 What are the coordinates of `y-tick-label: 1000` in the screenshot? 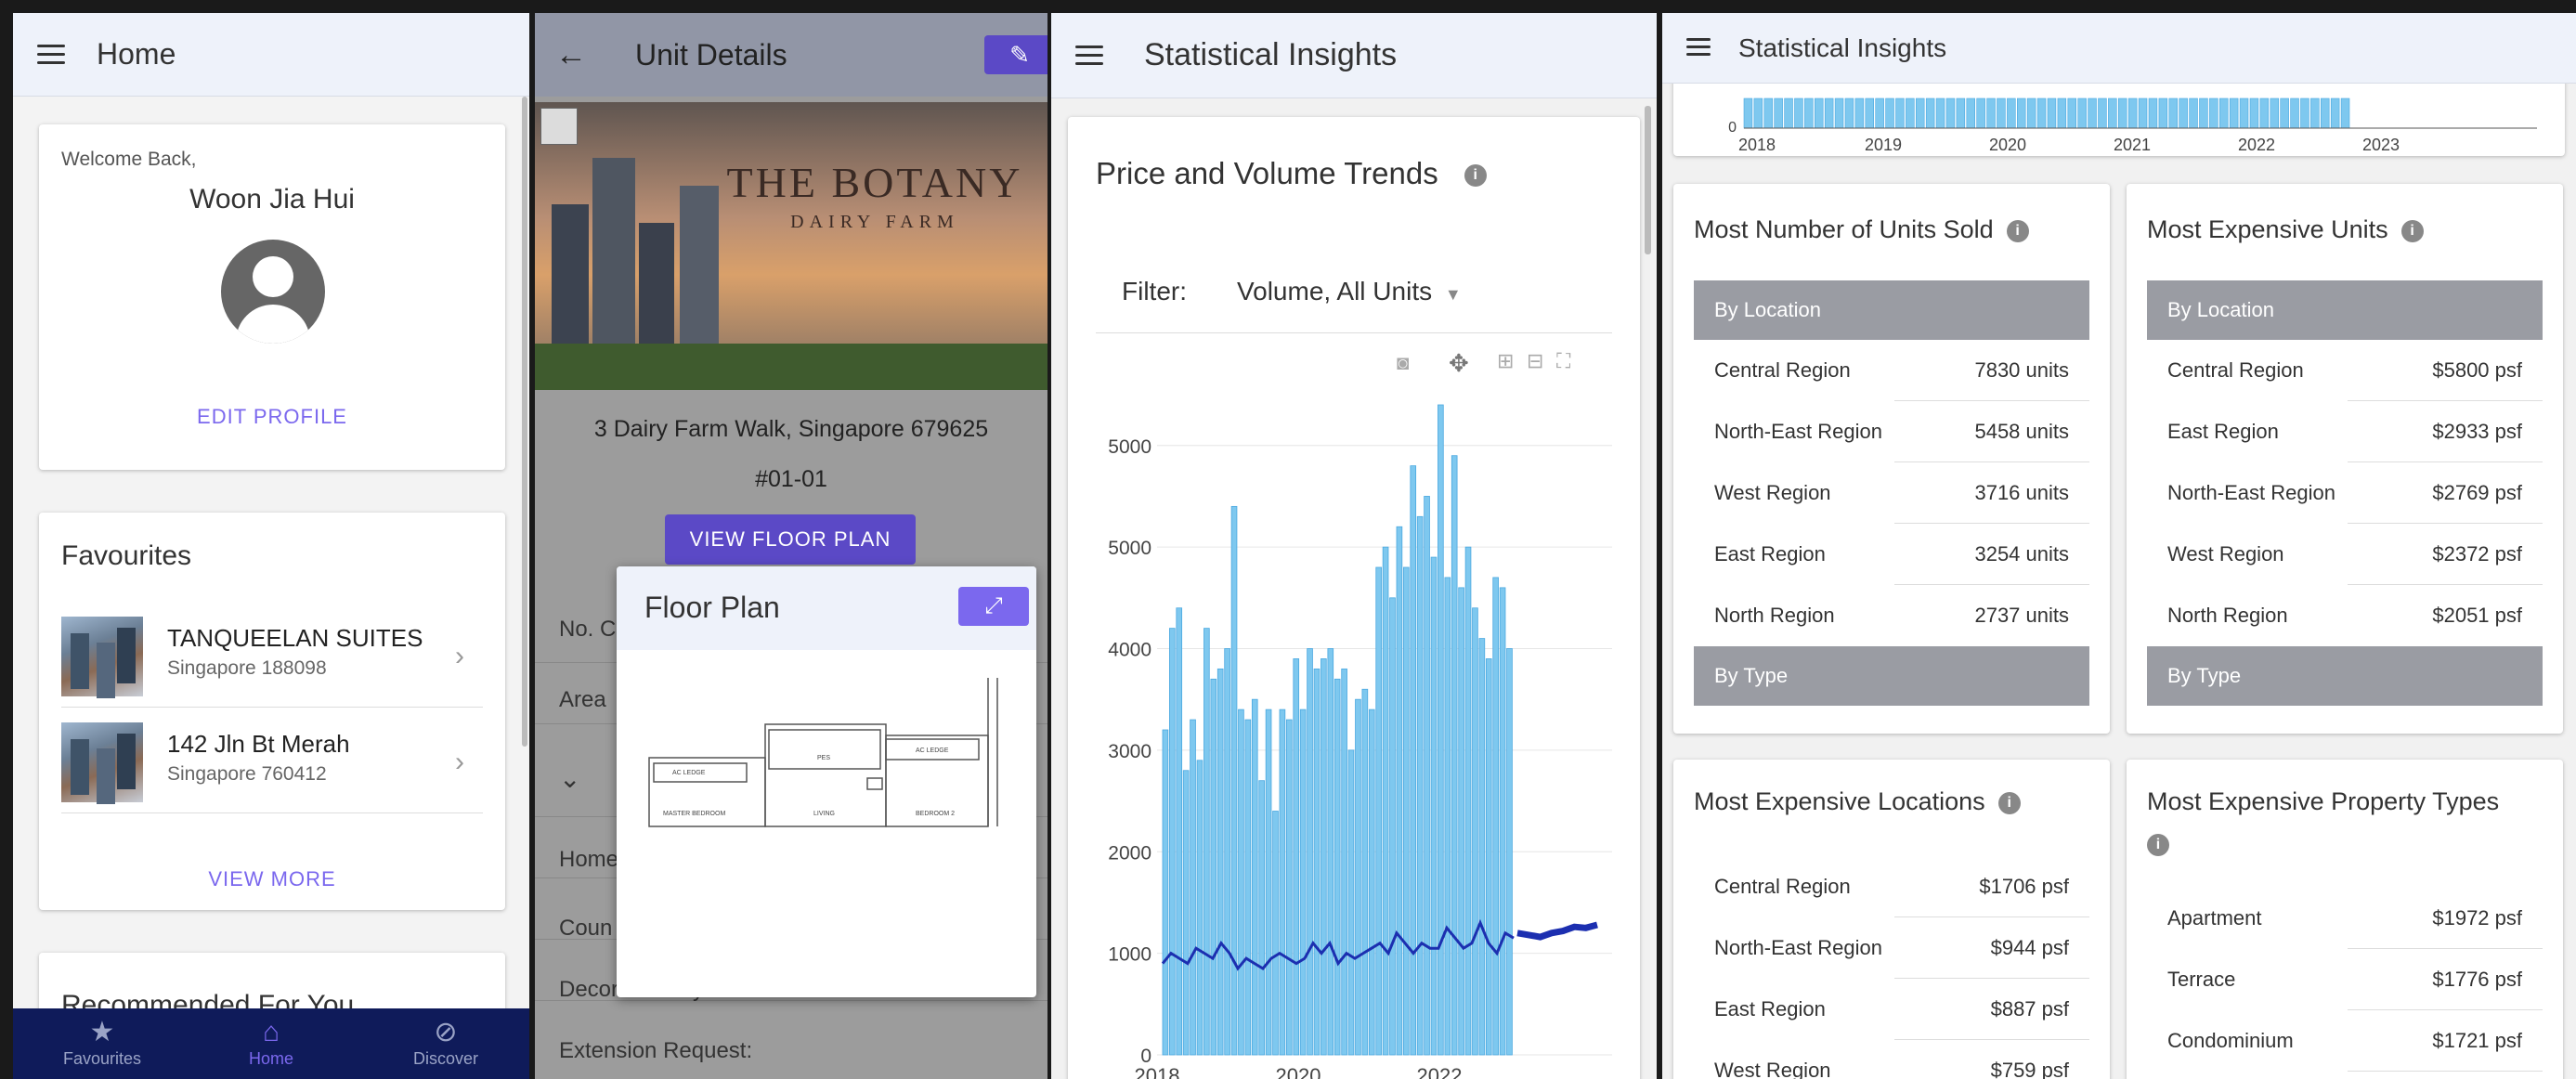 It's located at (1129, 955).